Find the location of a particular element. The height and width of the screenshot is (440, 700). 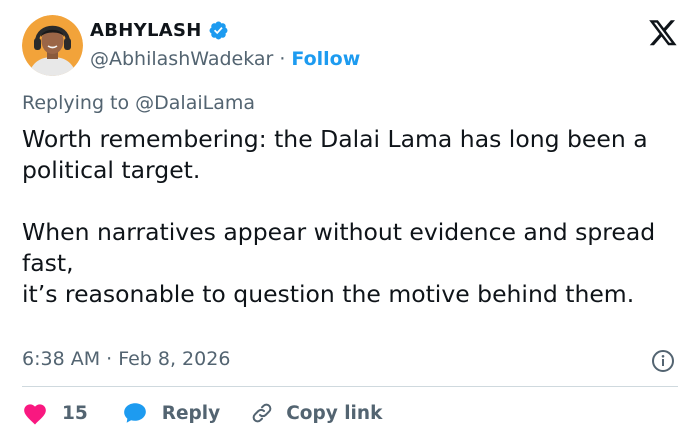

reply-label: Reply is located at coordinates (191, 413).